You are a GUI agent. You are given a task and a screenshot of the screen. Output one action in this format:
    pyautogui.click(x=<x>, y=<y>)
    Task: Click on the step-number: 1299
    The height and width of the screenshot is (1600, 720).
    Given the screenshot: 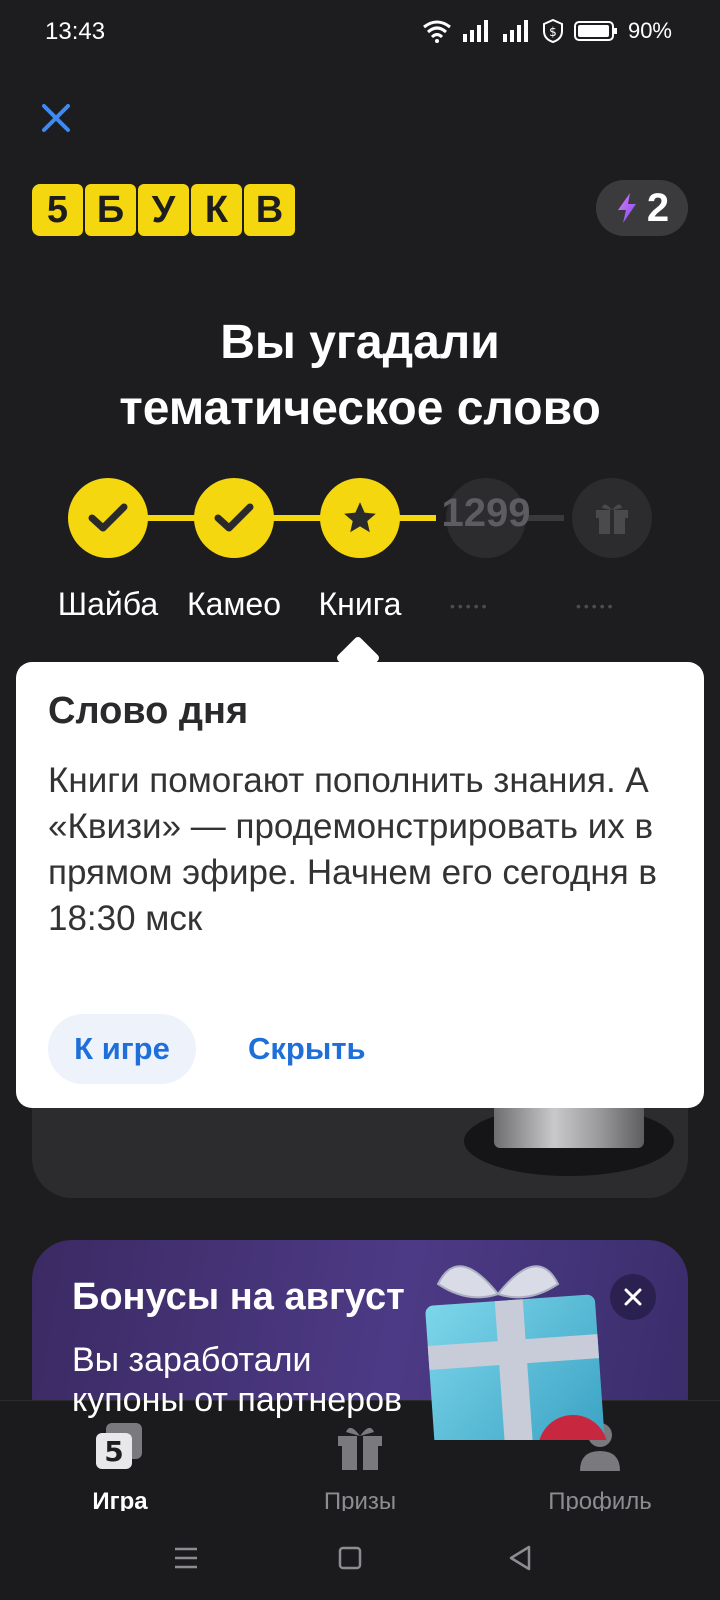 What is the action you would take?
    pyautogui.click(x=486, y=513)
    